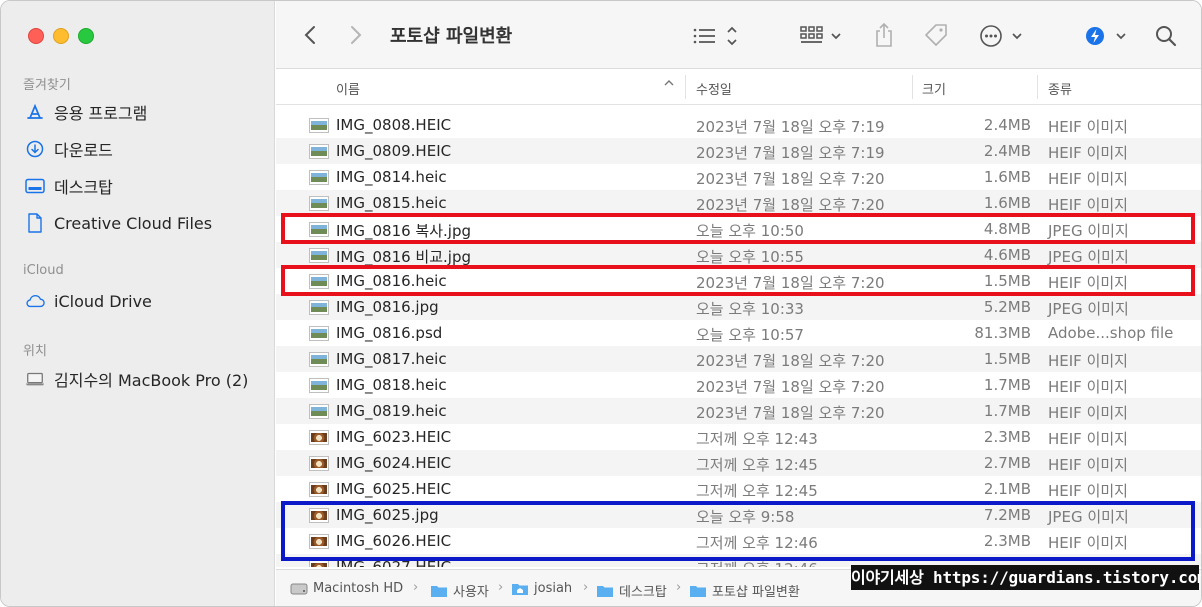 This screenshot has height=607, width=1202. Describe the element at coordinates (86, 112) in the screenshot. I see `sidebar-item-applications: 응용 프로그램` at that location.